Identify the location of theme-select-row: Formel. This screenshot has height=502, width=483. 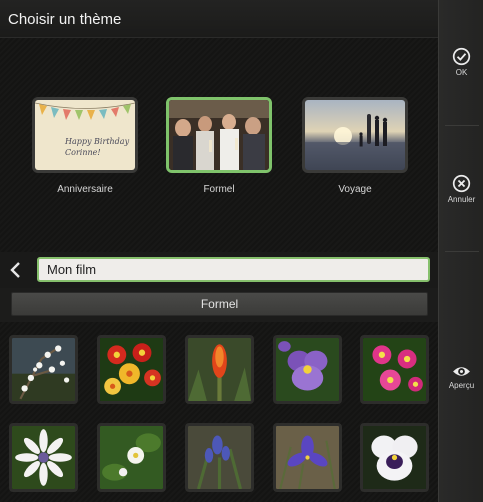
(219, 305).